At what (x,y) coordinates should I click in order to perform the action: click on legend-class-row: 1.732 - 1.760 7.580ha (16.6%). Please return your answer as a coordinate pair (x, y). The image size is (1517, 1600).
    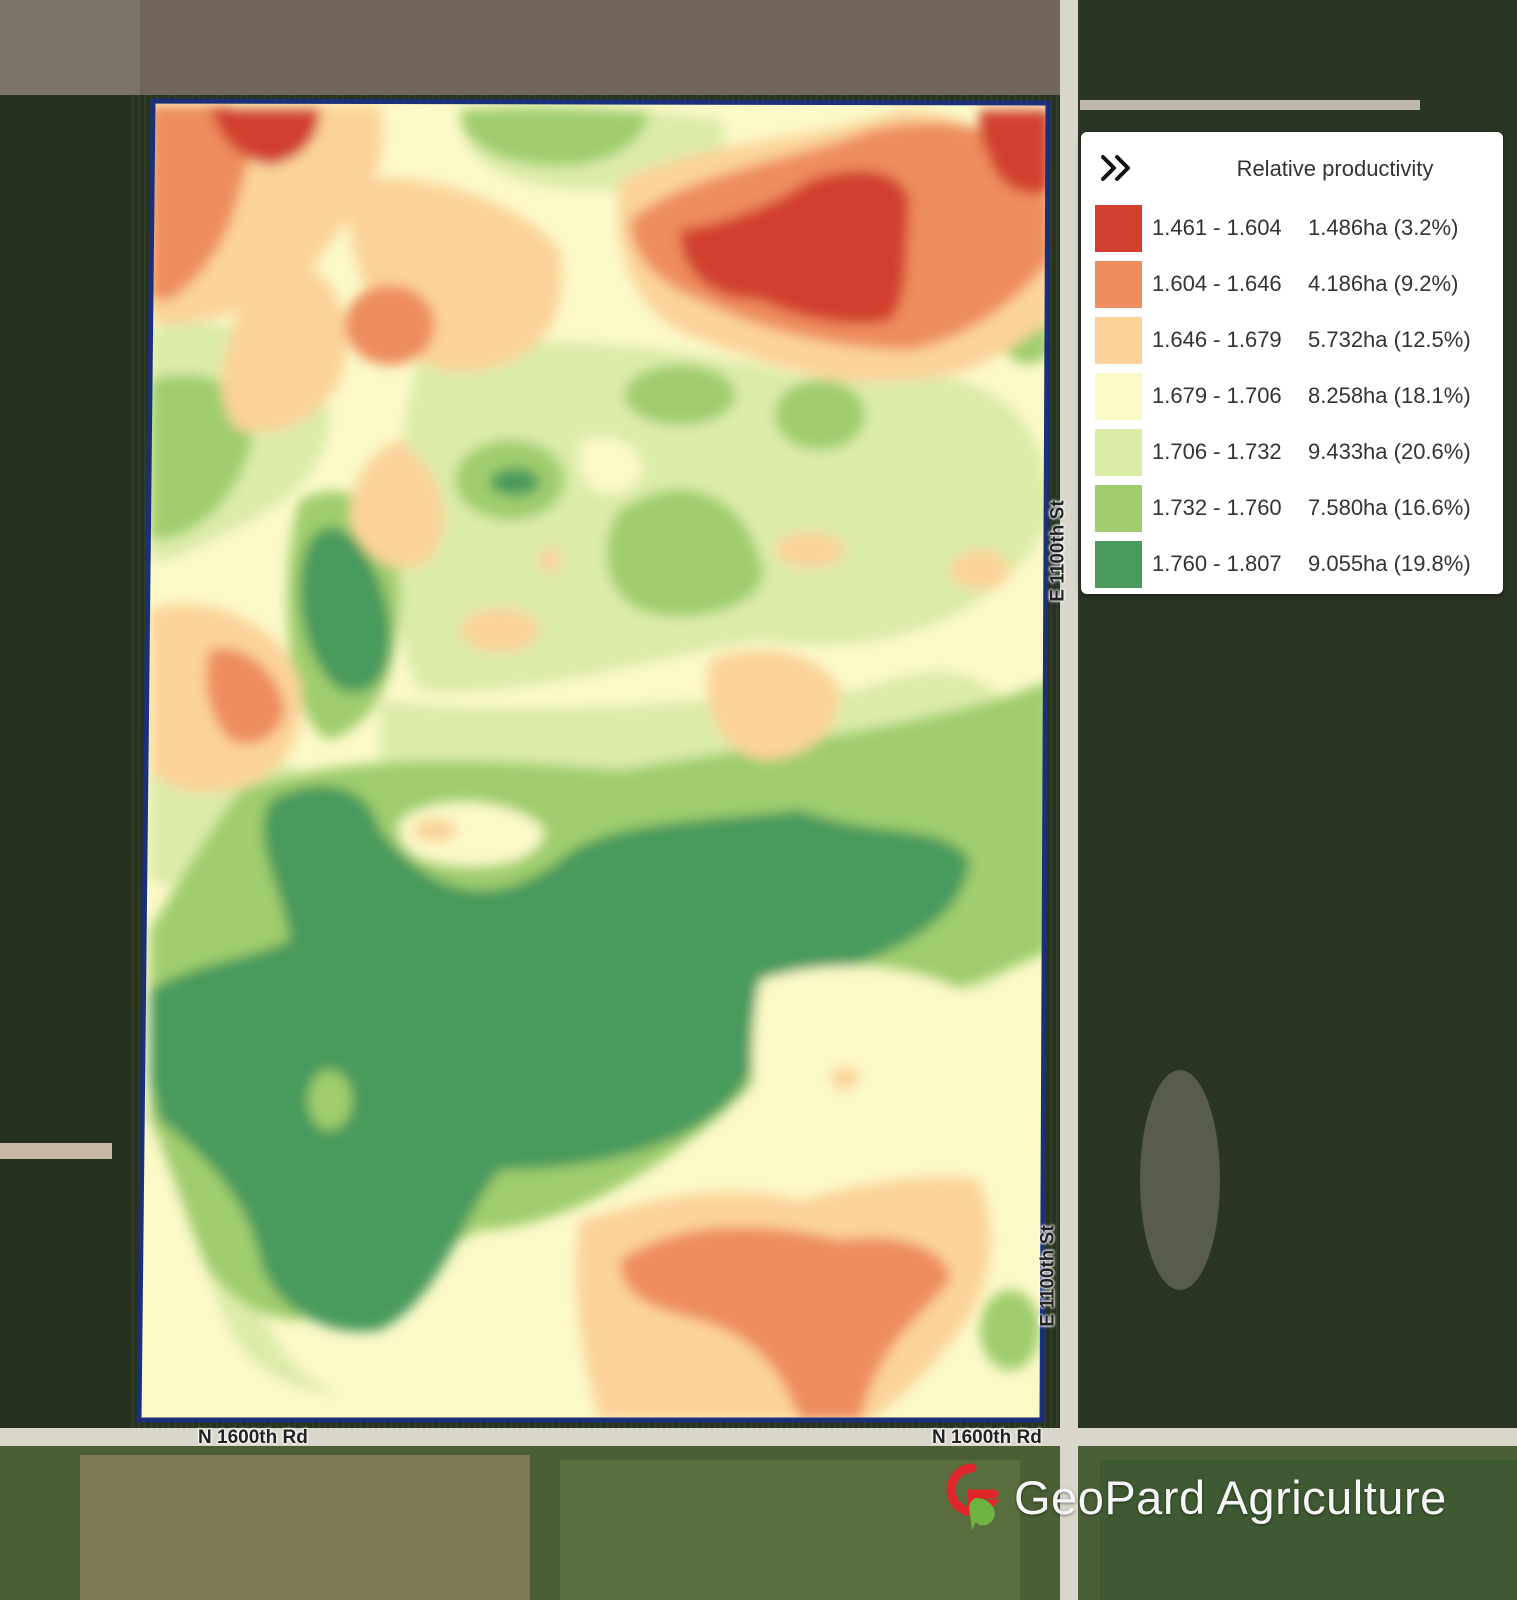
    Looking at the image, I should click on (1294, 508).